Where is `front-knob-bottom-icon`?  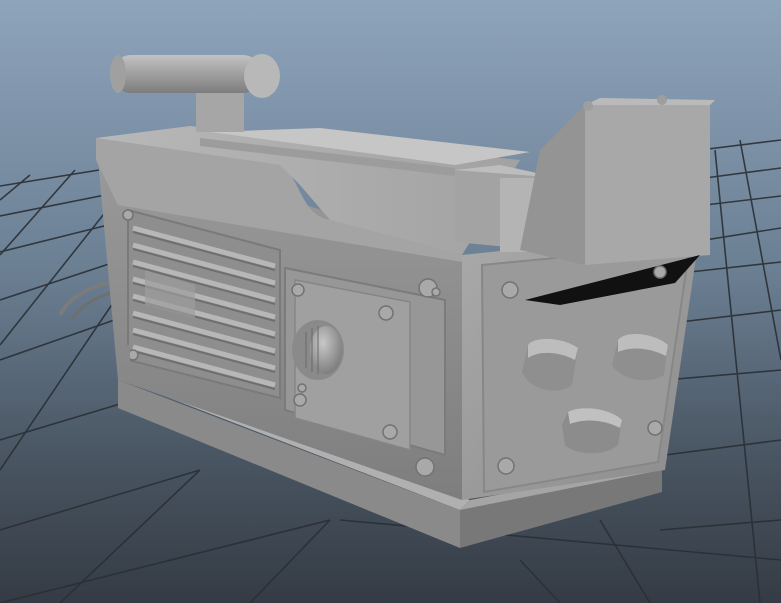 front-knob-bottom-icon is located at coordinates (592, 431).